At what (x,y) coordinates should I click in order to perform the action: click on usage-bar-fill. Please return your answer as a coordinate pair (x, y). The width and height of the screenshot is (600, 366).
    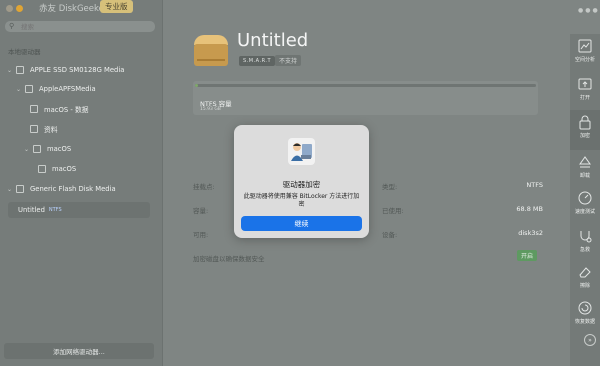
    Looking at the image, I should click on (197, 85).